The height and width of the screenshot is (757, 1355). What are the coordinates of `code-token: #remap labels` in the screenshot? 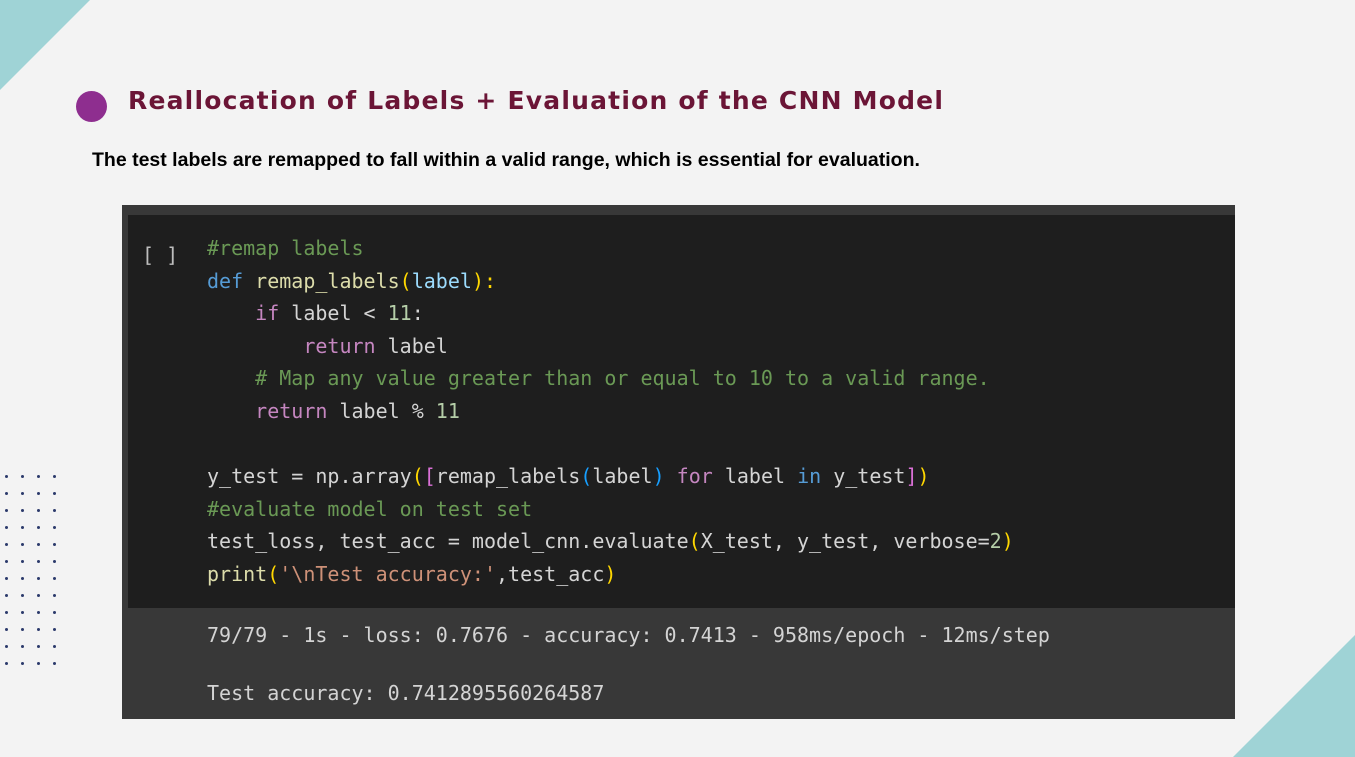 It's located at (285, 248).